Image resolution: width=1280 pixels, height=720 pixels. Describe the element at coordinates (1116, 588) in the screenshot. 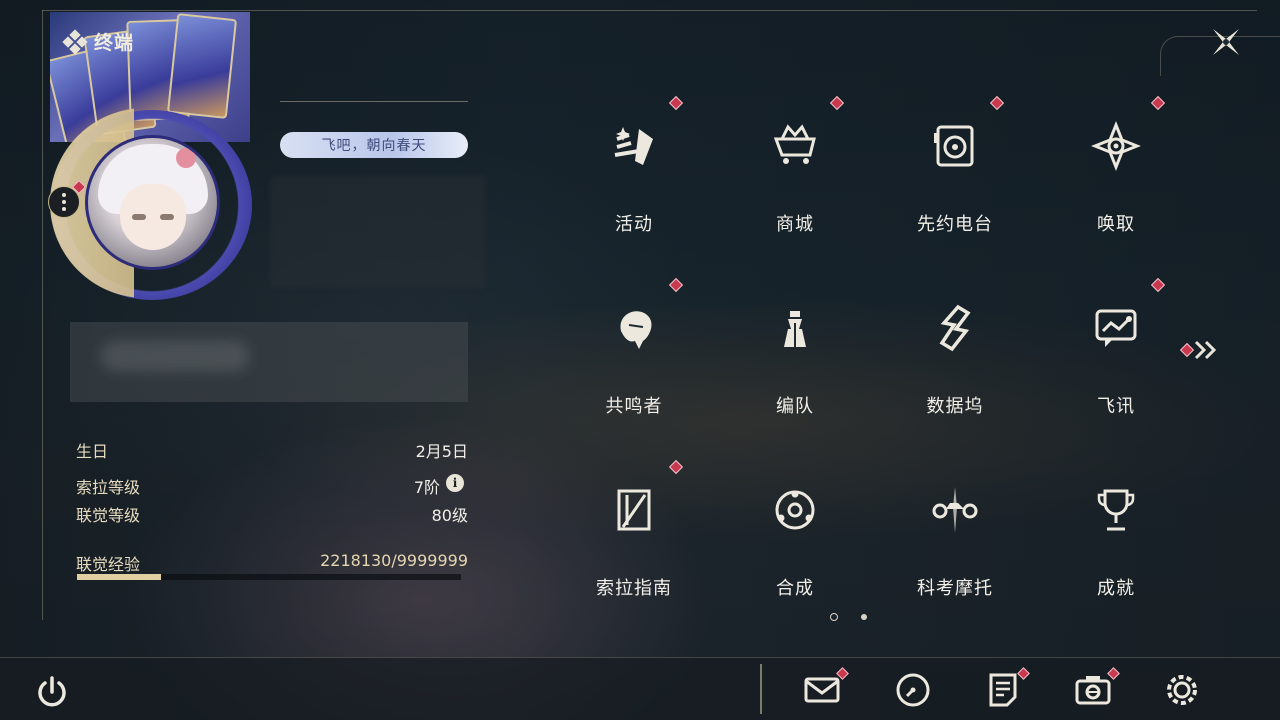

I see `menu-item-label: 成就` at that location.